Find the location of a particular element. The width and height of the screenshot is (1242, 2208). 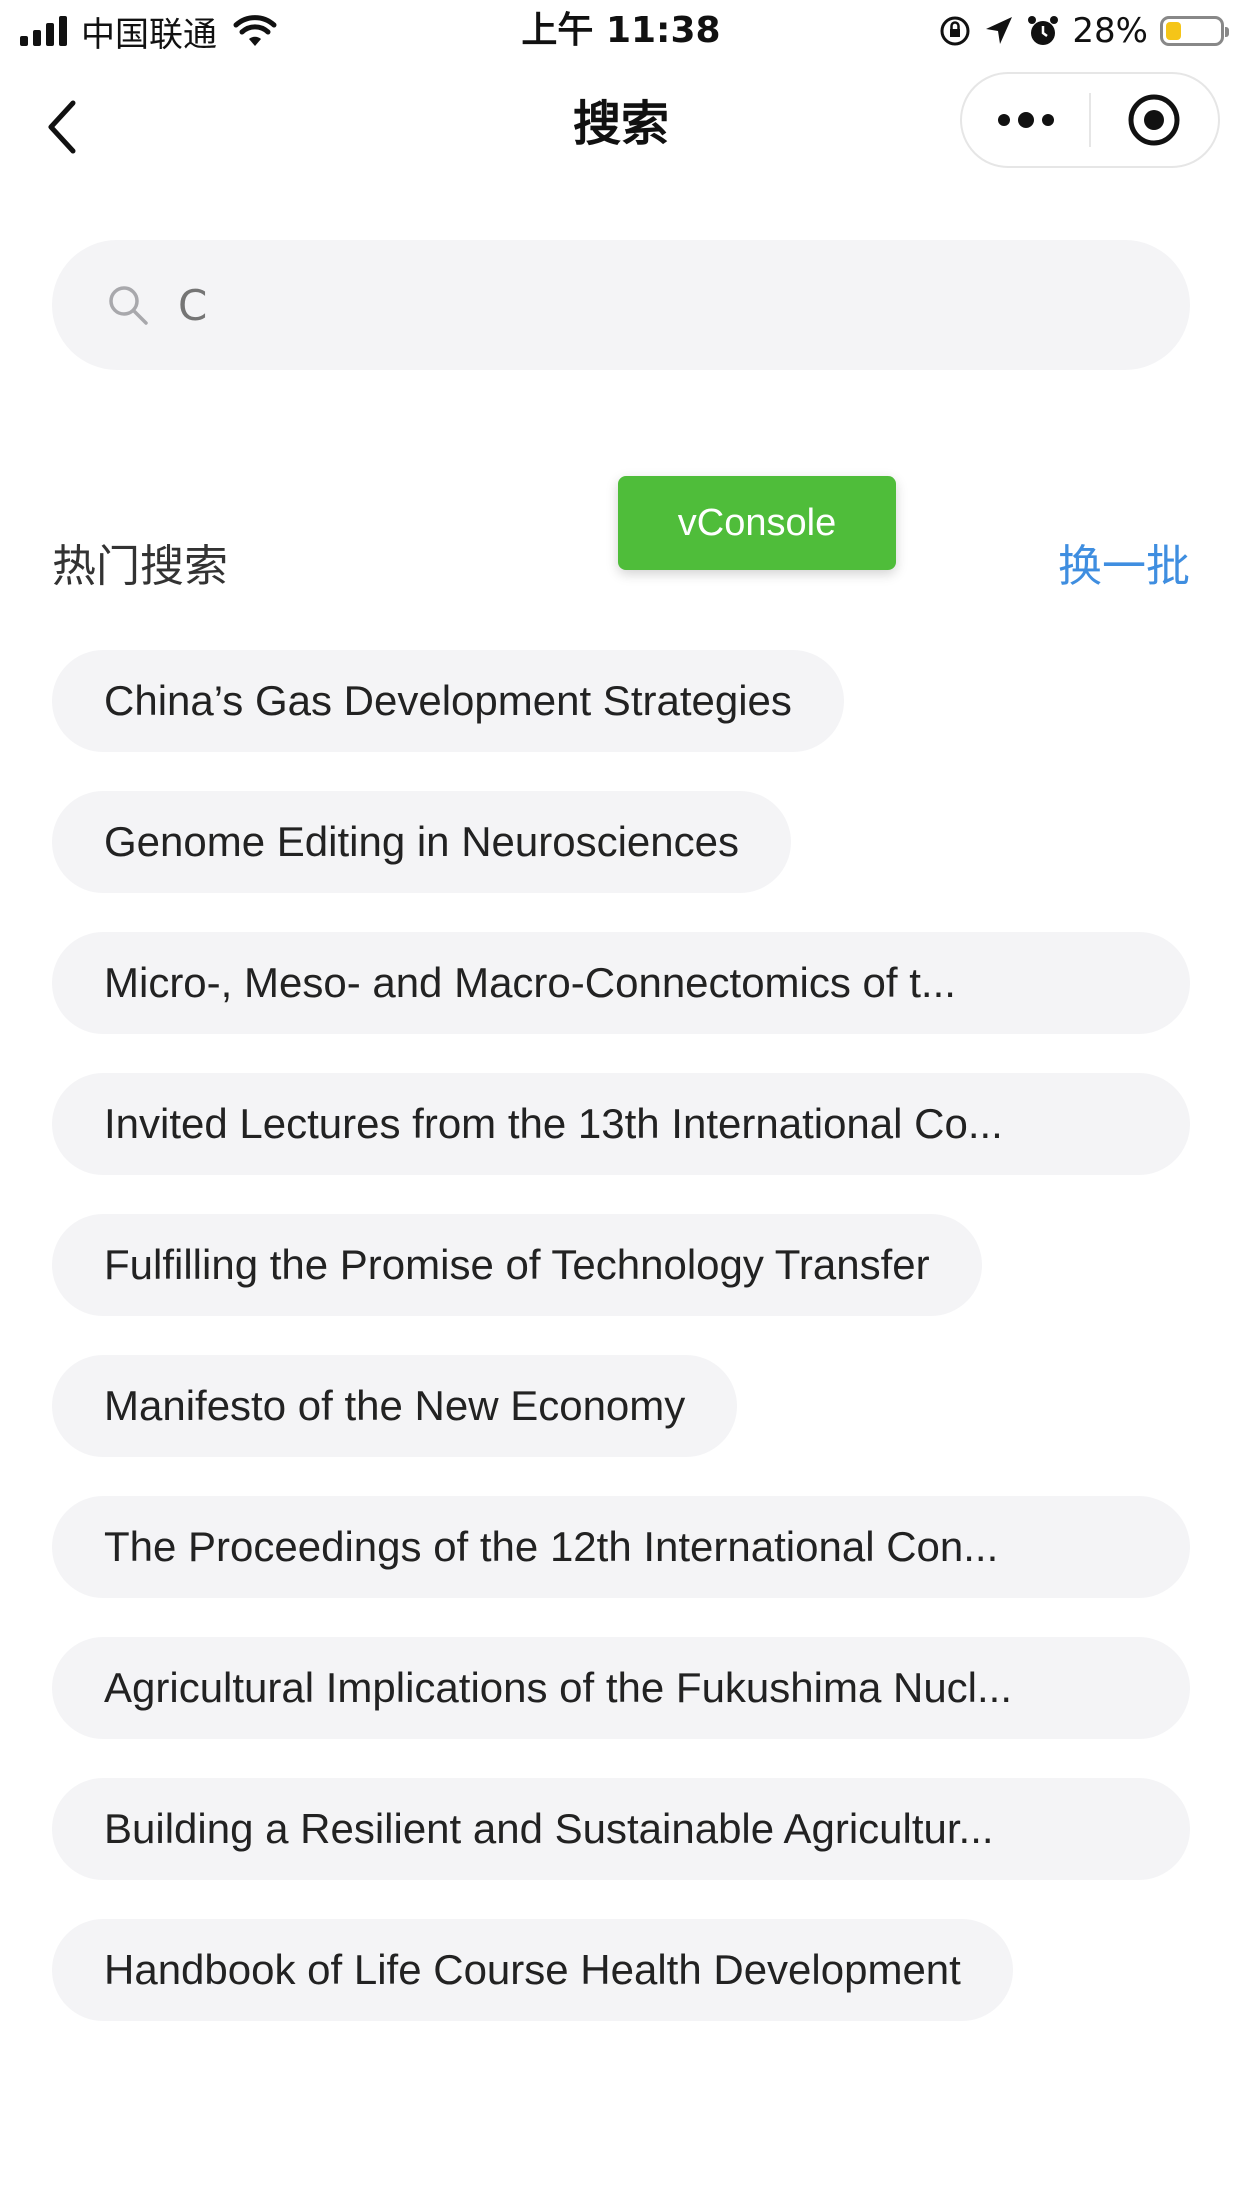

battery-percent: 28% is located at coordinates (1110, 31).